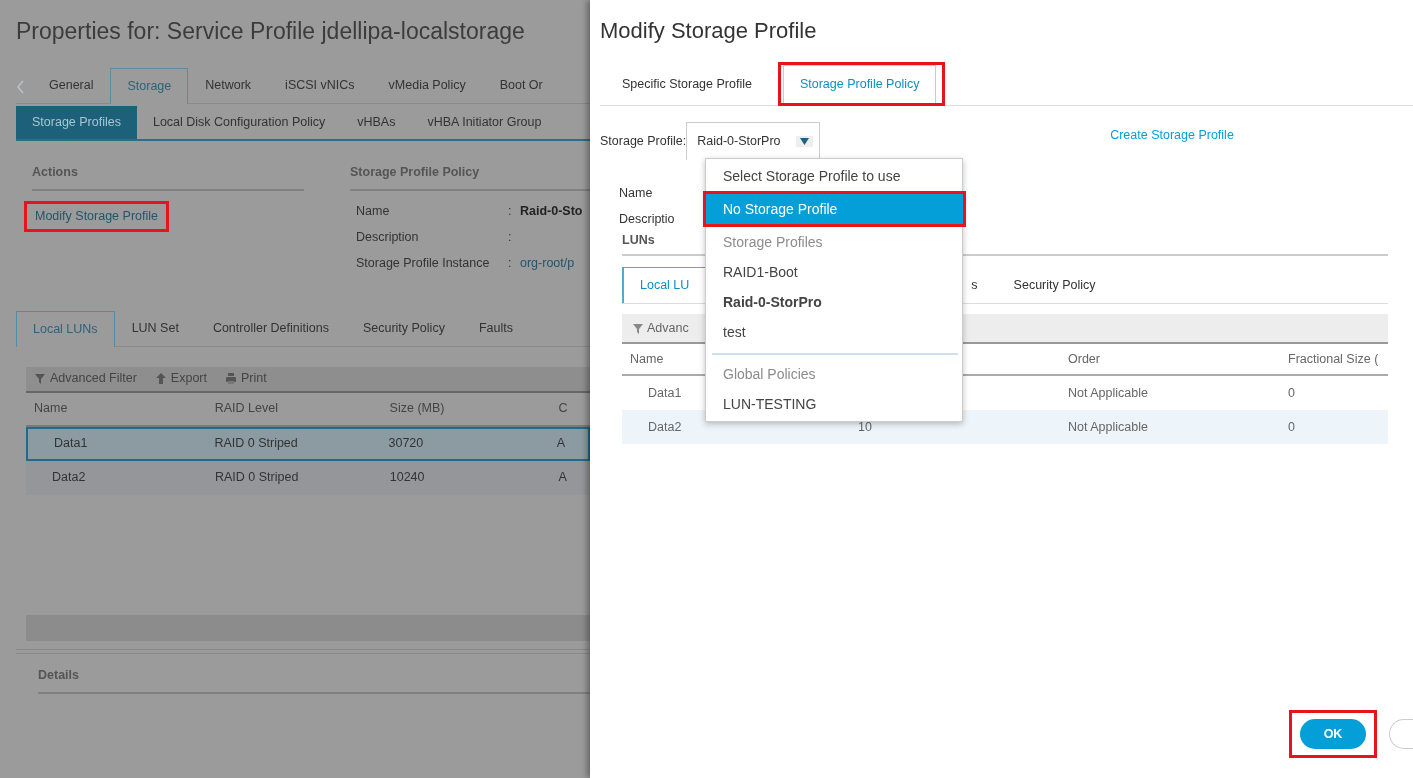  What do you see at coordinates (76, 122) in the screenshot?
I see `subtab: Storage Profiles` at bounding box center [76, 122].